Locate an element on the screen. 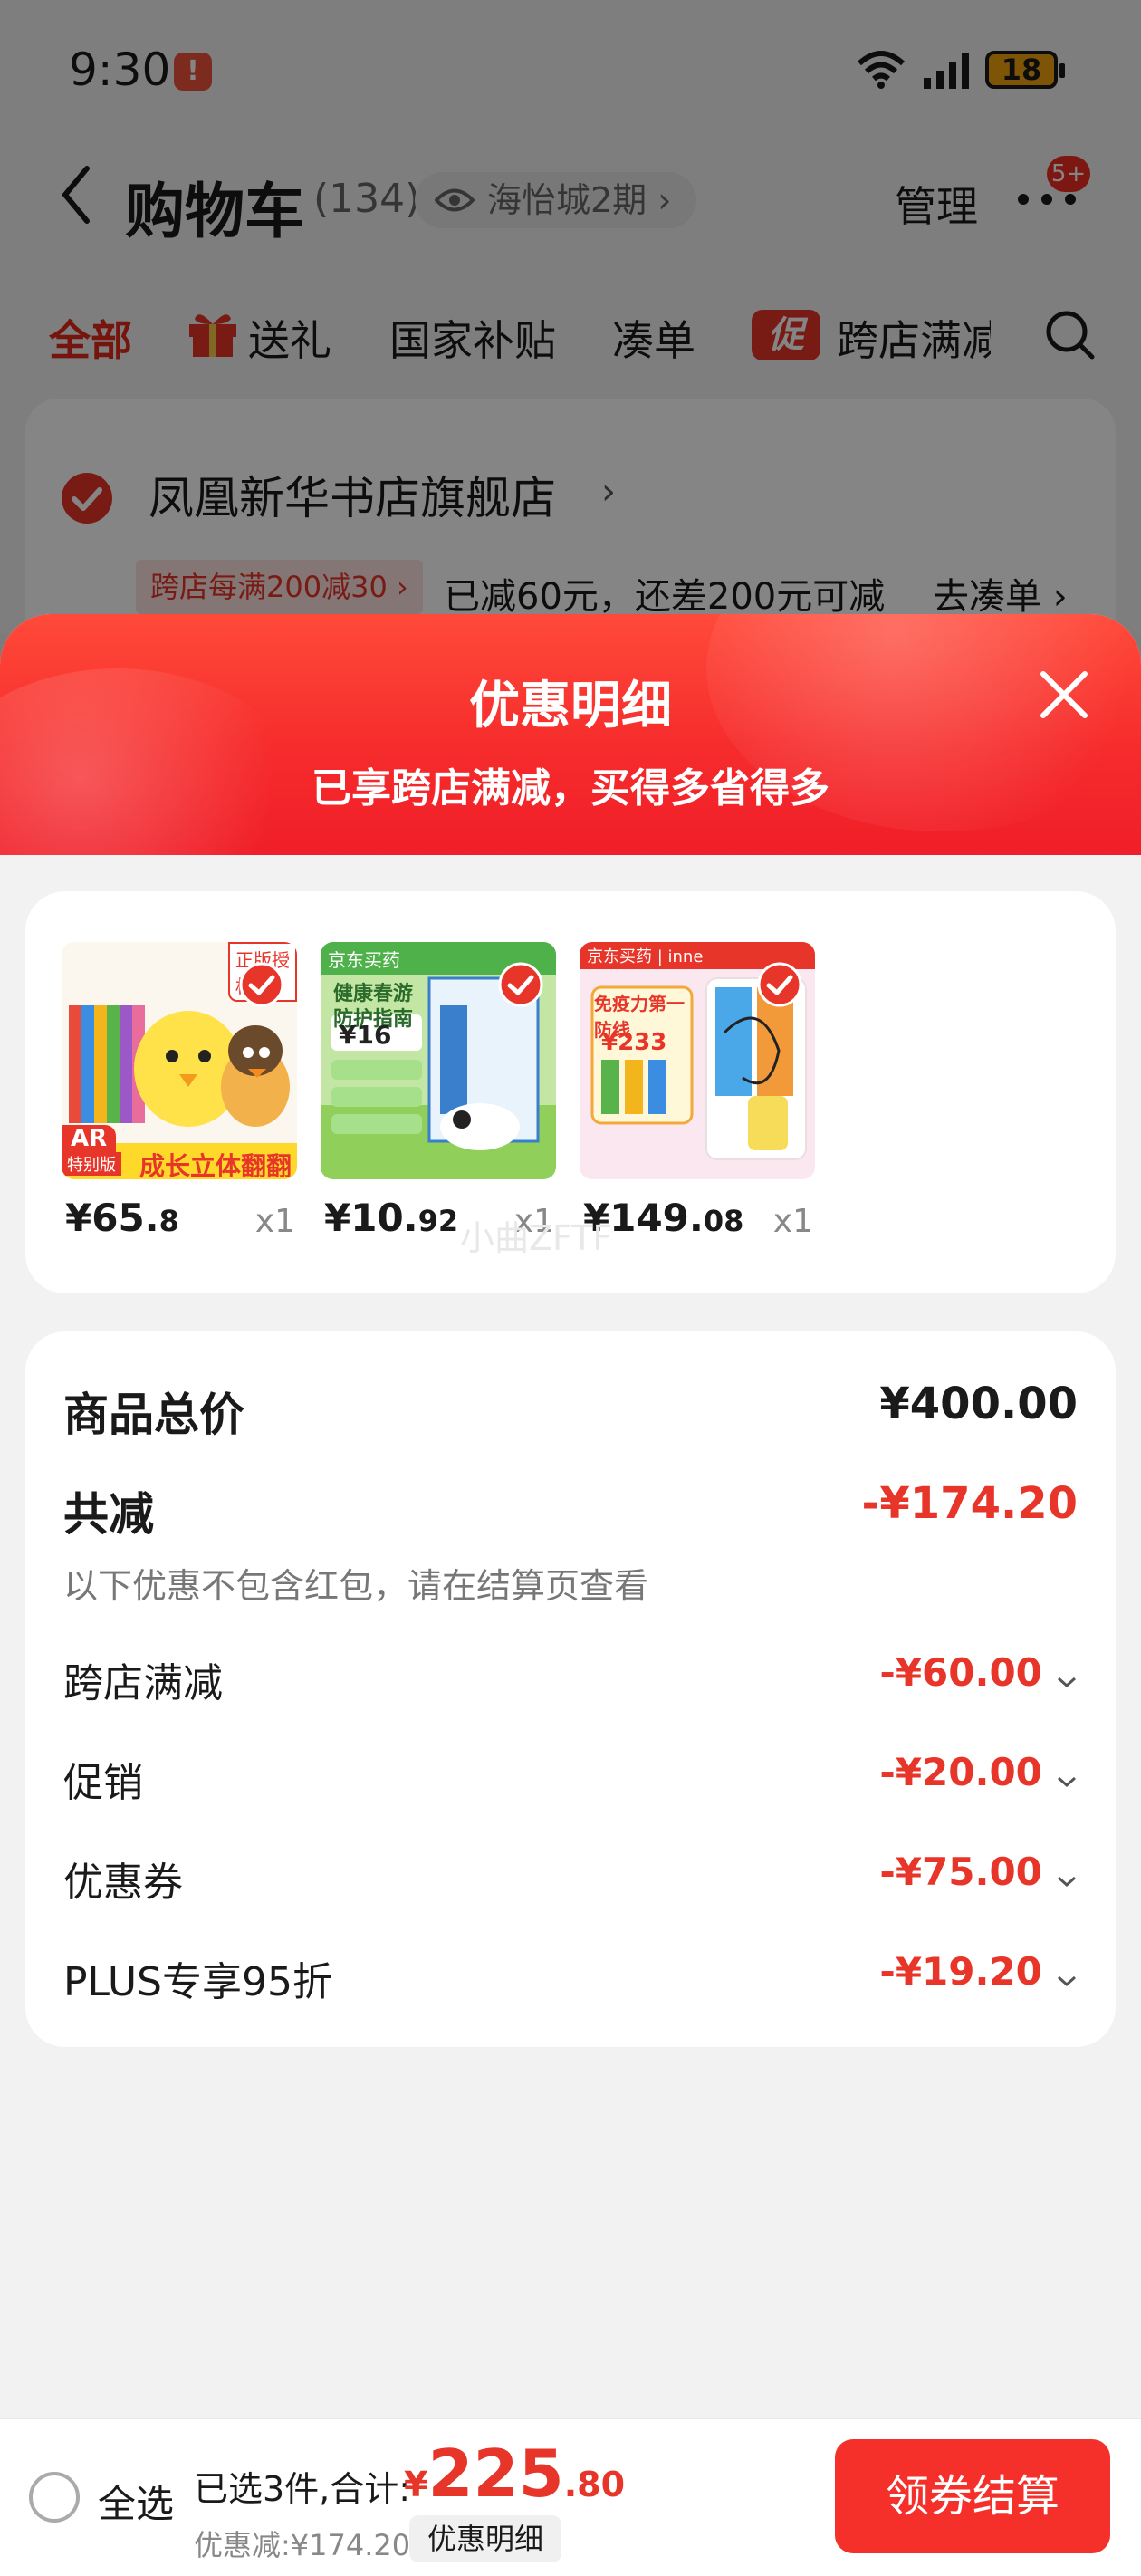 This screenshot has height=2576, width=1141. product-image: 京东买药 健康春游 防护指南 ¥16 is located at coordinates (438, 1060).